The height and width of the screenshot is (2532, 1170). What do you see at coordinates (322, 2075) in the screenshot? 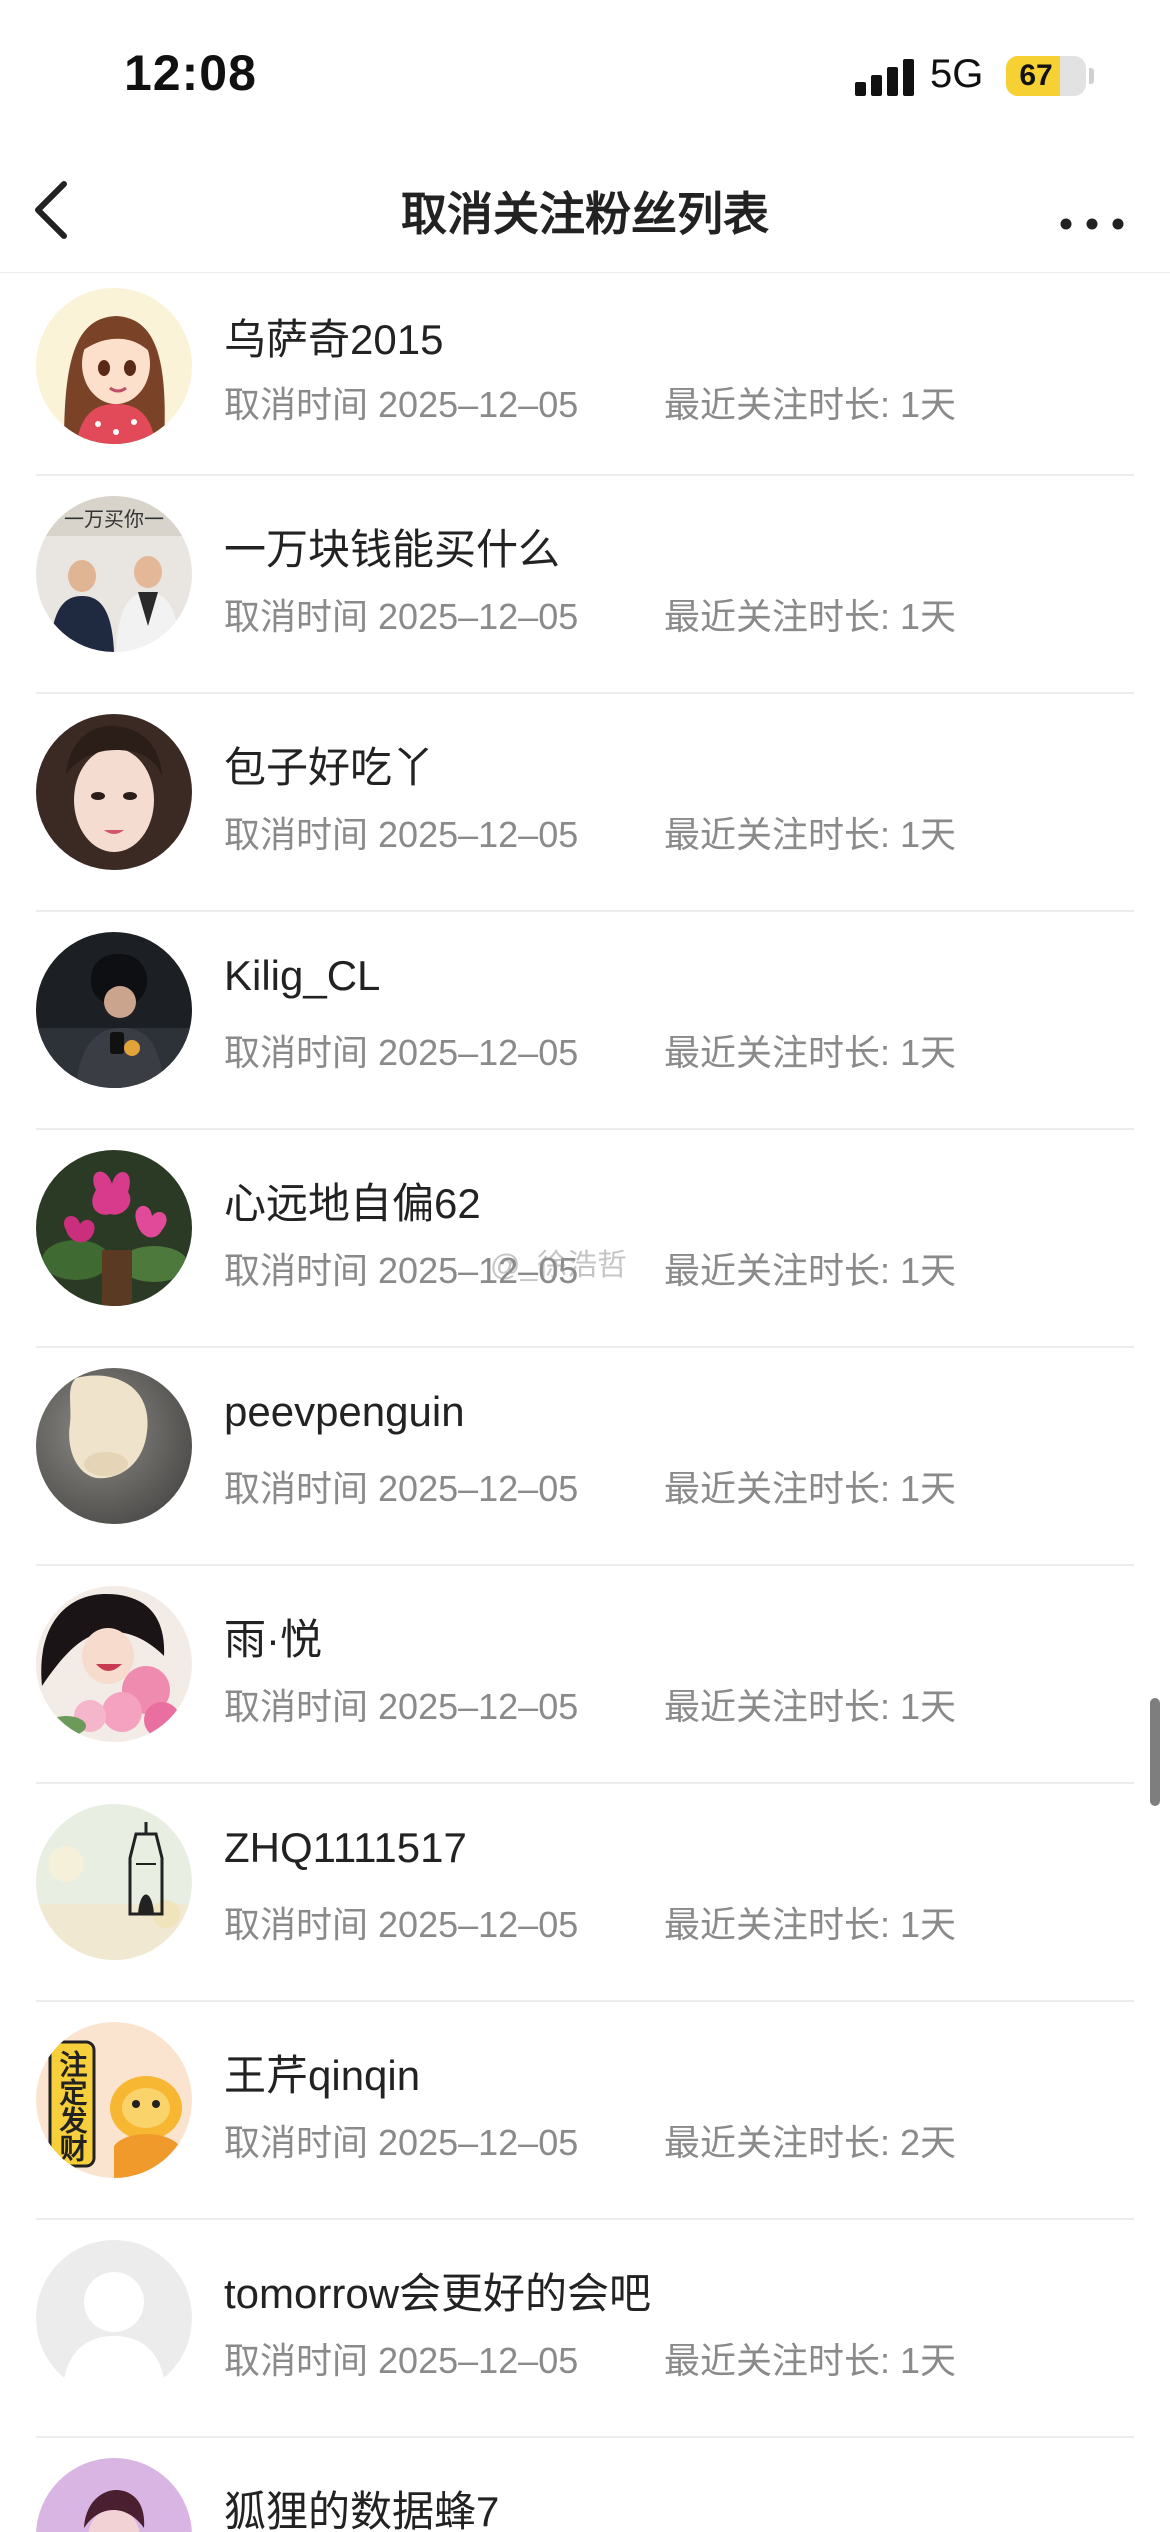
I see `user-name: 王芹qinqin` at bounding box center [322, 2075].